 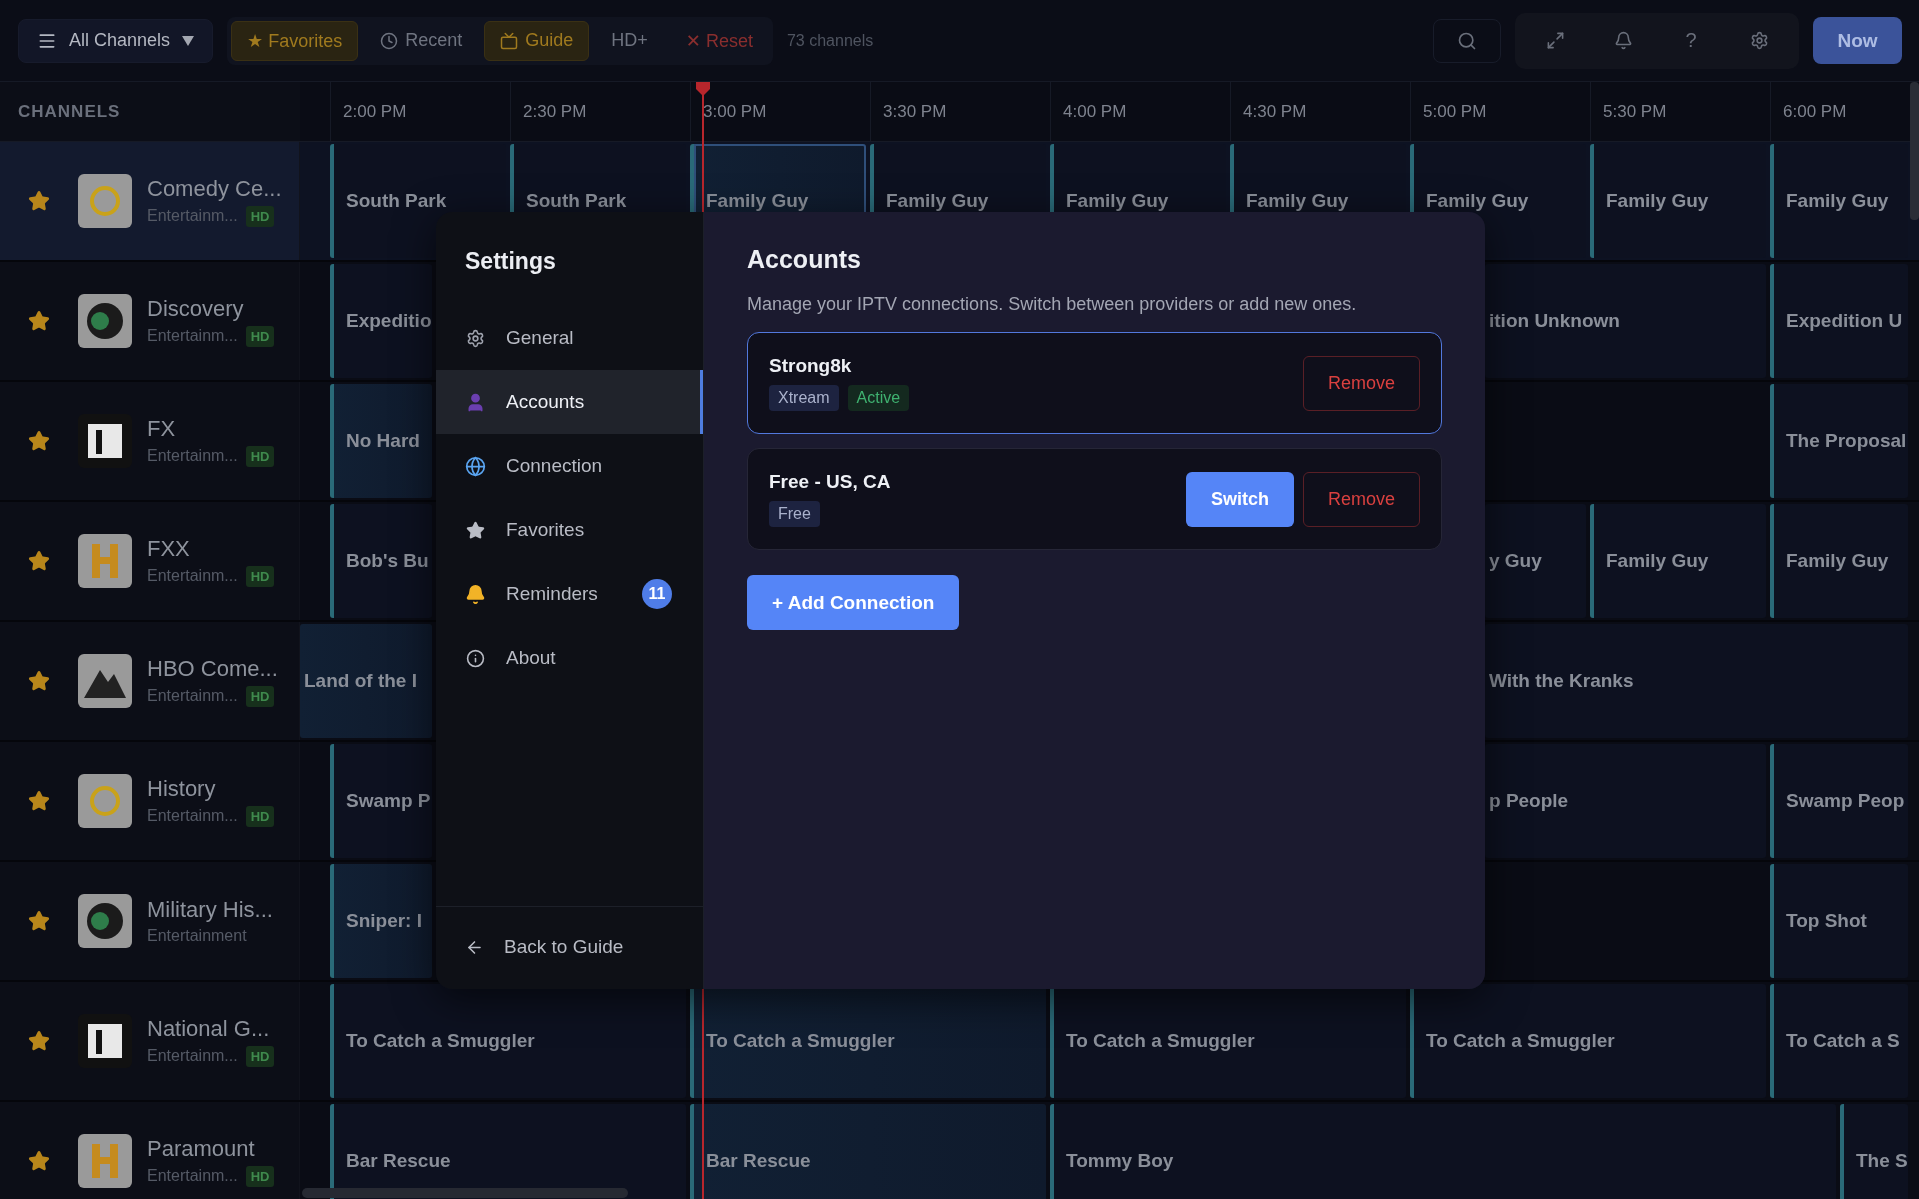 I want to click on time-label: 5:00 PM, so click(x=1500, y=111).